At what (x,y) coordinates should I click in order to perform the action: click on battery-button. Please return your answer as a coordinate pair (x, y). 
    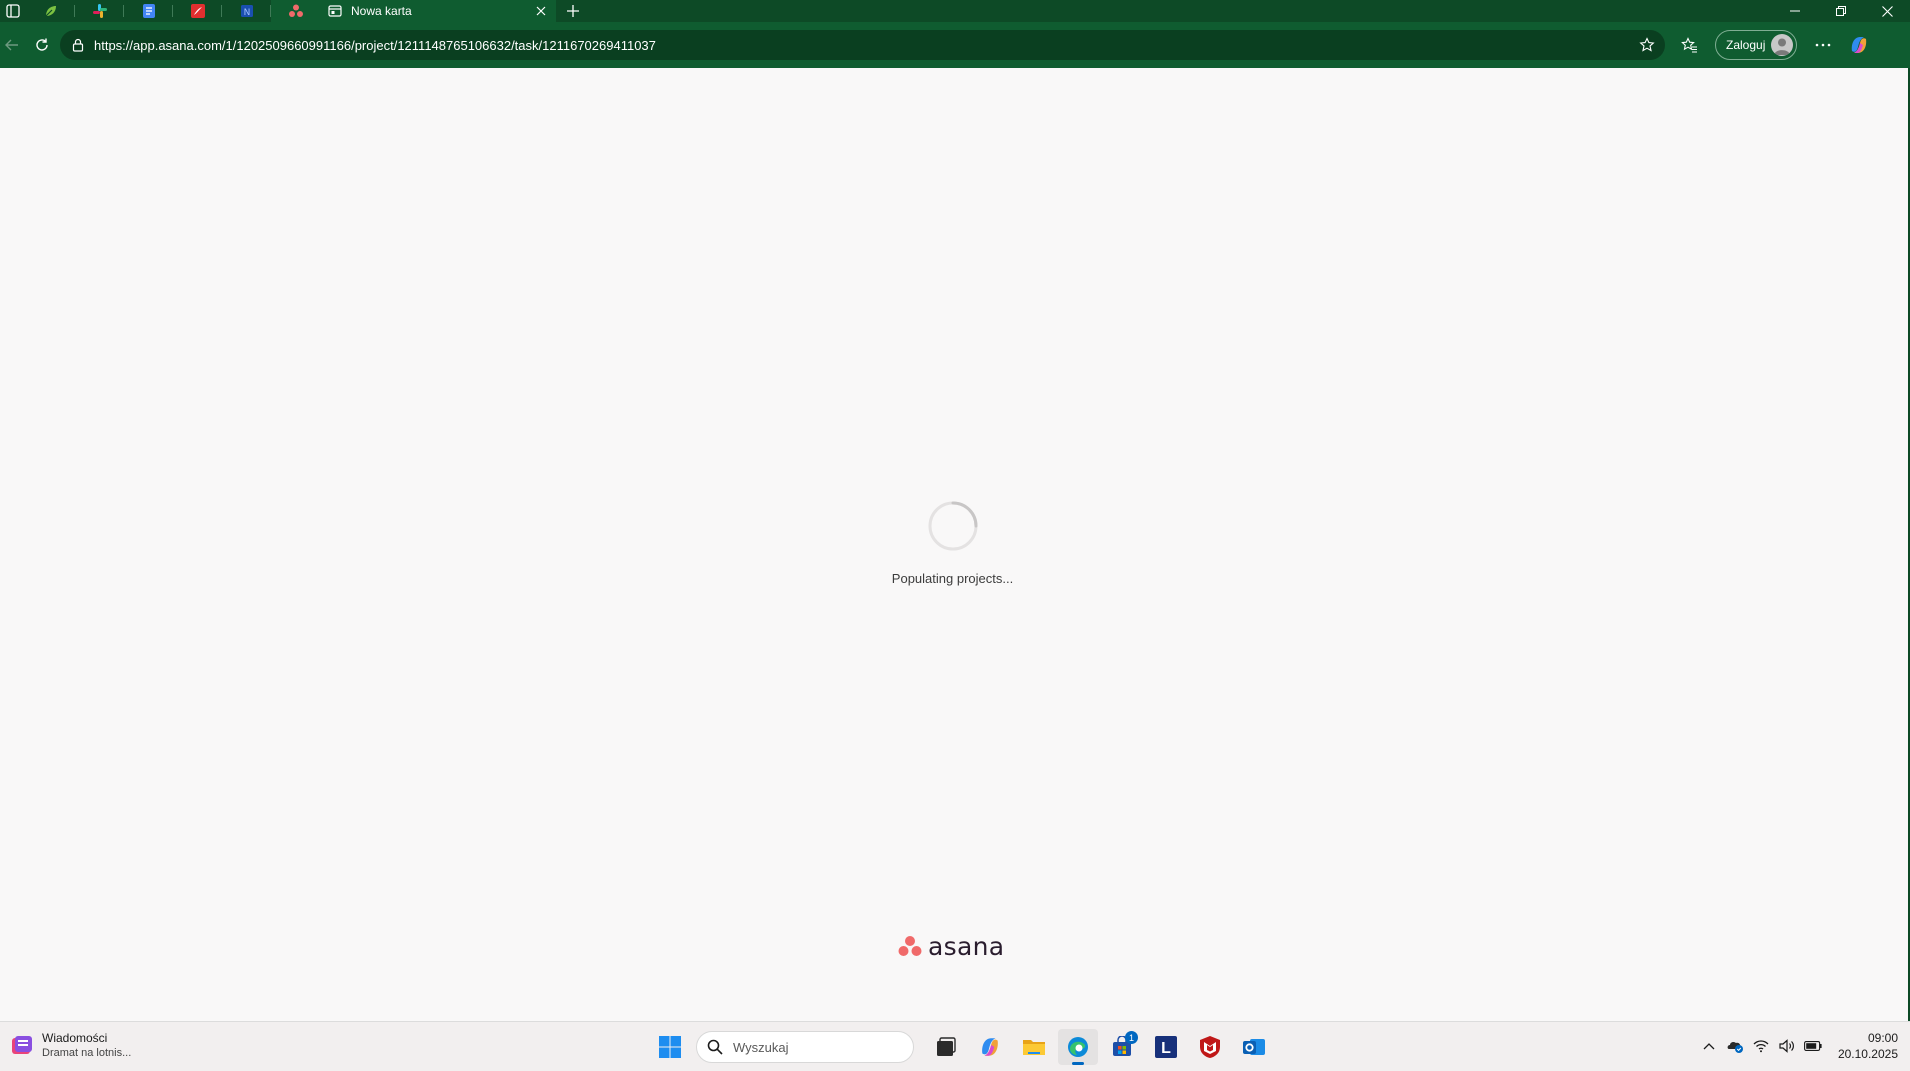
    Looking at the image, I should click on (1813, 1046).